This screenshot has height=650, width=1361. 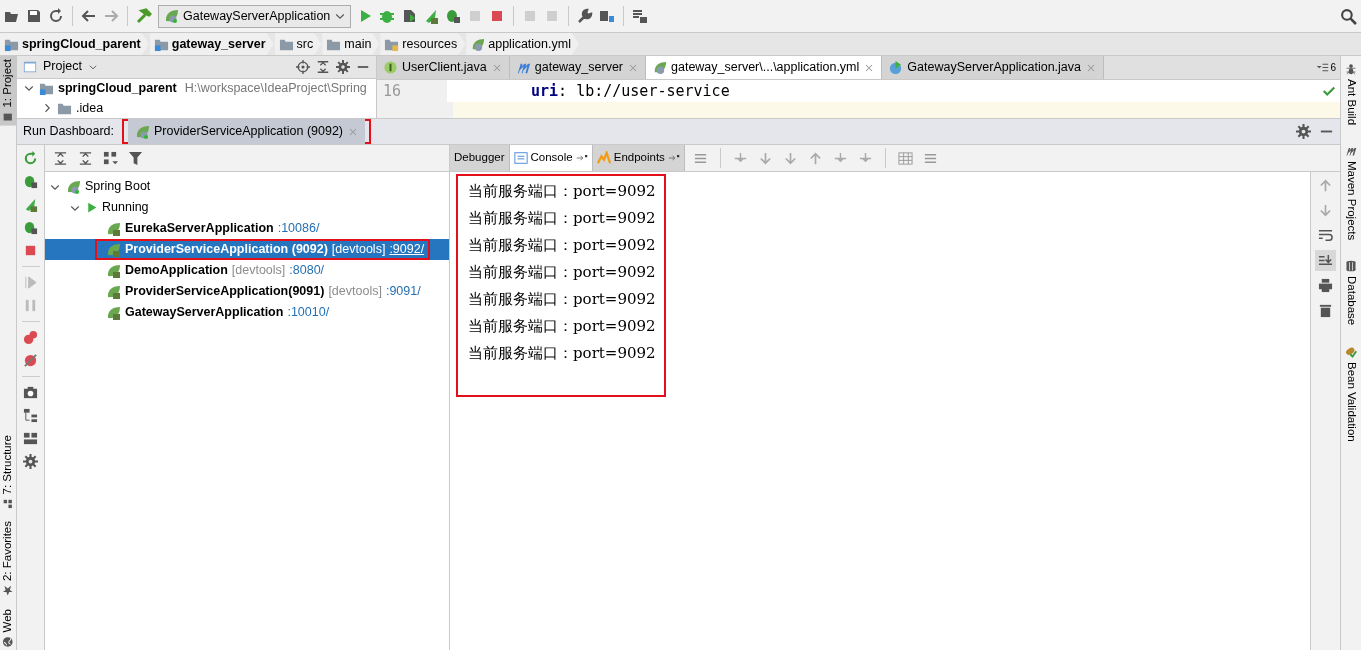 I want to click on editor-tab: gateway_server\...\application.yml, so click(x=764, y=67).